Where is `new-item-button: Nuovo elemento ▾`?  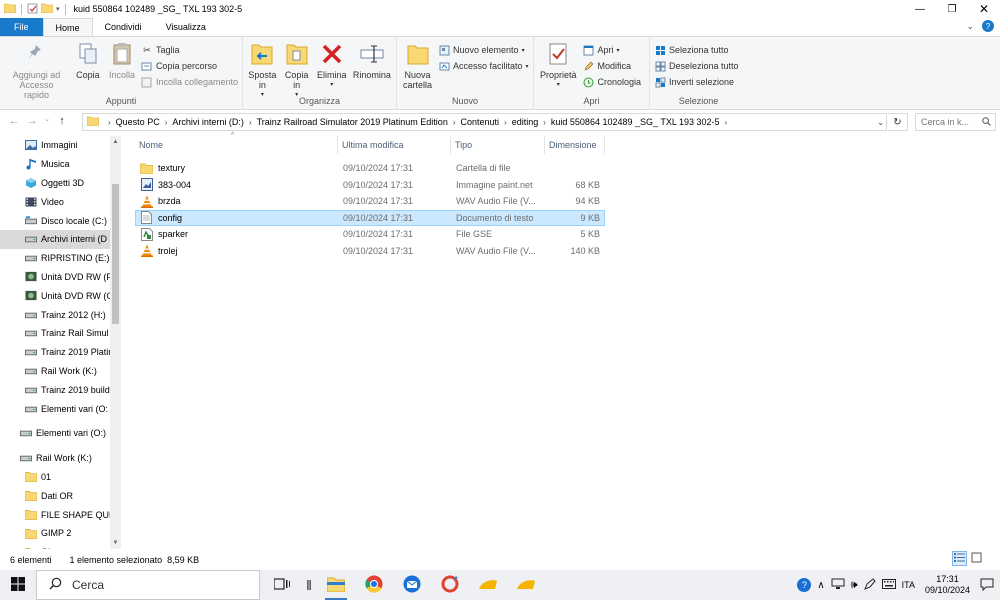
new-item-button: Nuovo elemento ▾ is located at coordinates (483, 50).